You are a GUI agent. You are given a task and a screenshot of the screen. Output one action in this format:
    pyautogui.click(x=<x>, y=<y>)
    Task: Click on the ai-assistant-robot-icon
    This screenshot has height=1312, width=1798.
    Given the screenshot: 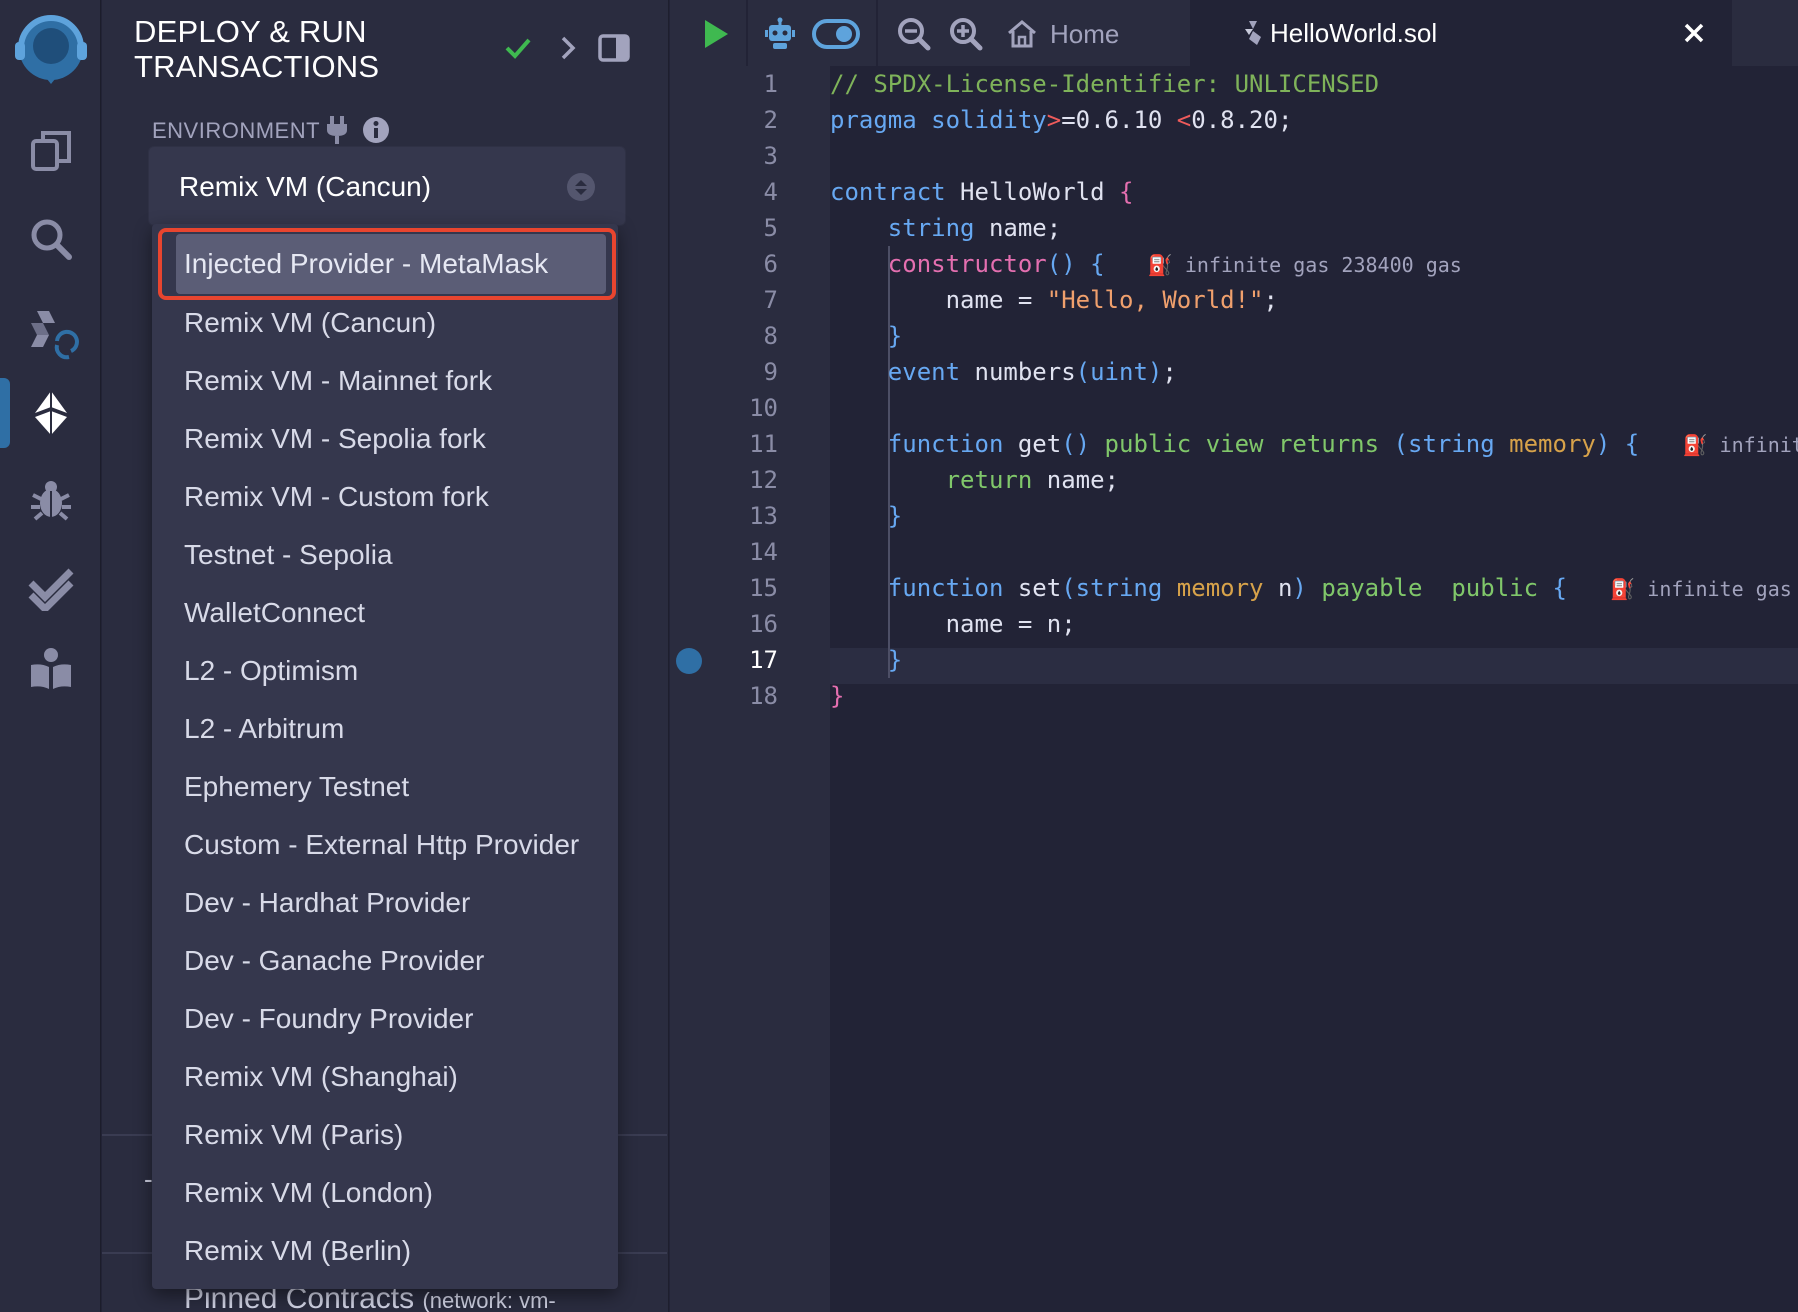 What is the action you would take?
    pyautogui.click(x=780, y=34)
    